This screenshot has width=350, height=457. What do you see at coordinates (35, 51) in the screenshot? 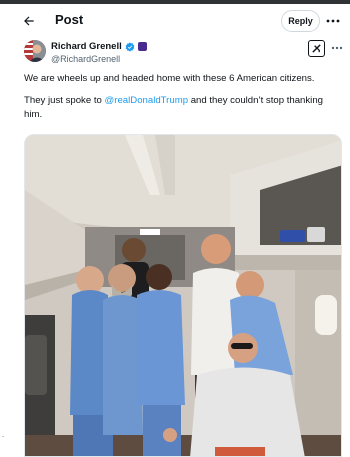
I see `avatar` at bounding box center [35, 51].